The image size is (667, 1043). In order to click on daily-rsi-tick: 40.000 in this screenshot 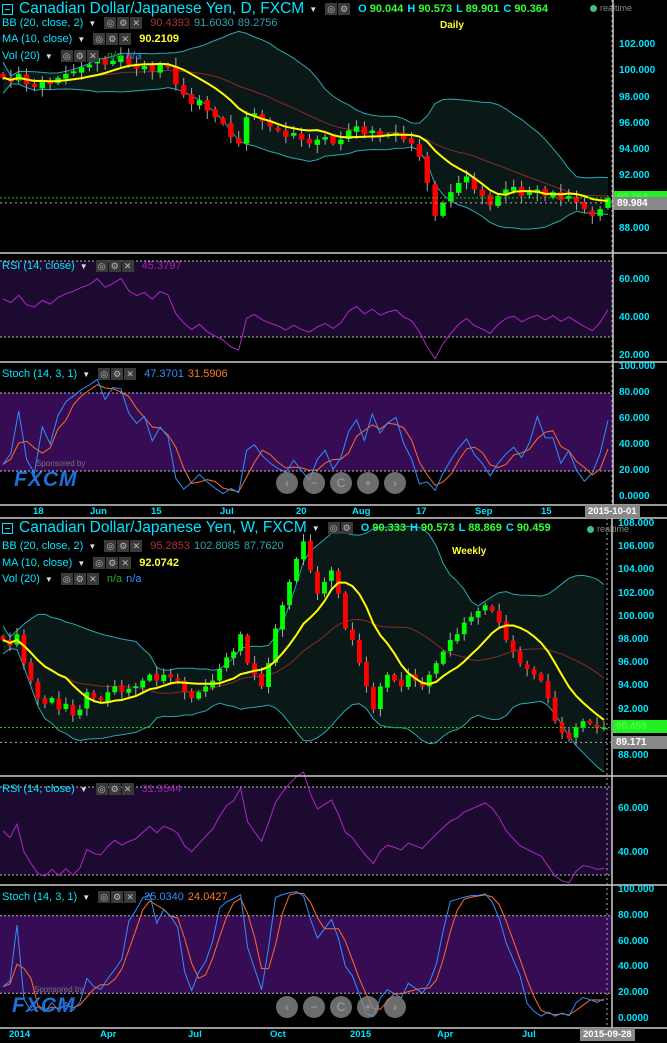, I will do `click(634, 317)`.